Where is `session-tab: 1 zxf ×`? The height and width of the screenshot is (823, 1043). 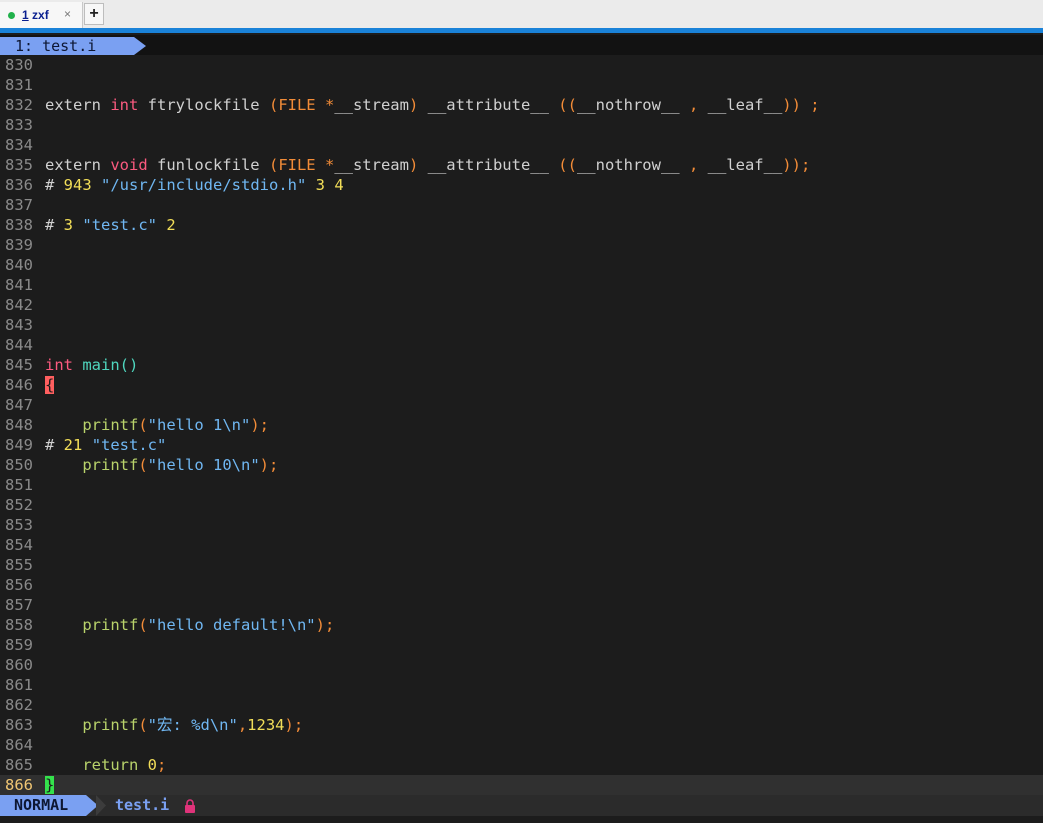
session-tab: 1 zxf × is located at coordinates (41, 15).